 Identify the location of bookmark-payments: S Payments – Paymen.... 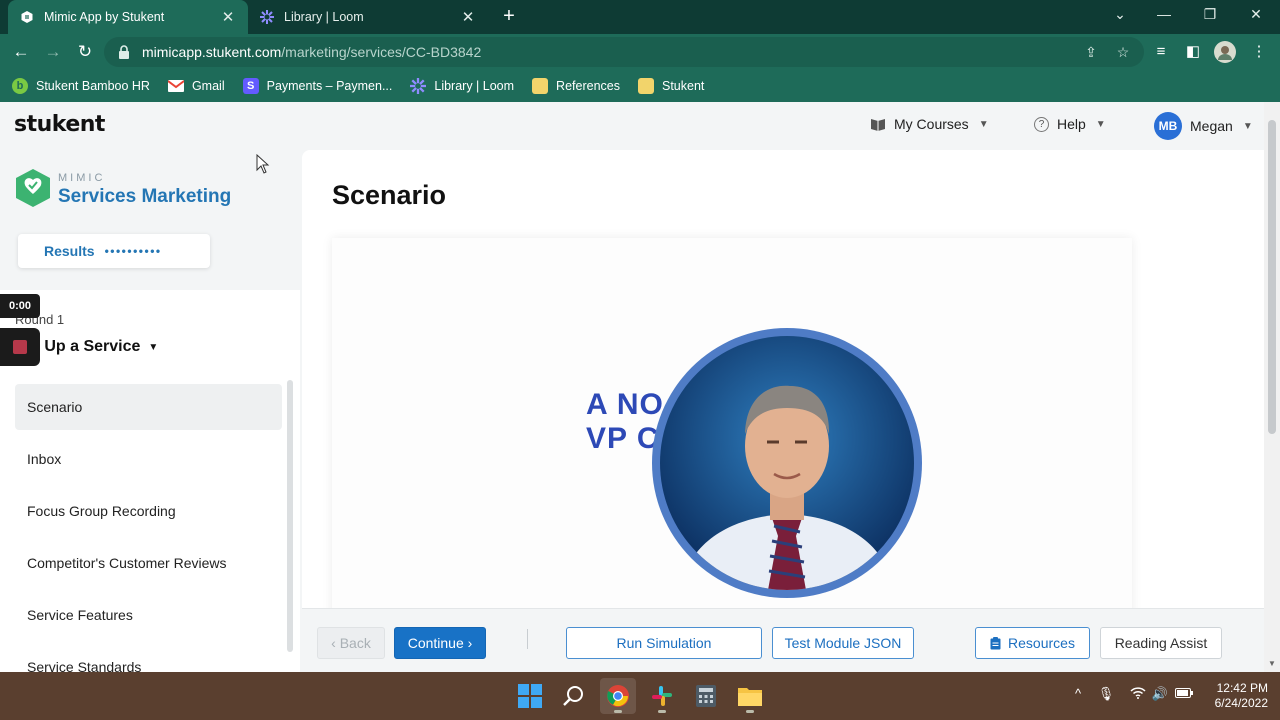
(317, 86).